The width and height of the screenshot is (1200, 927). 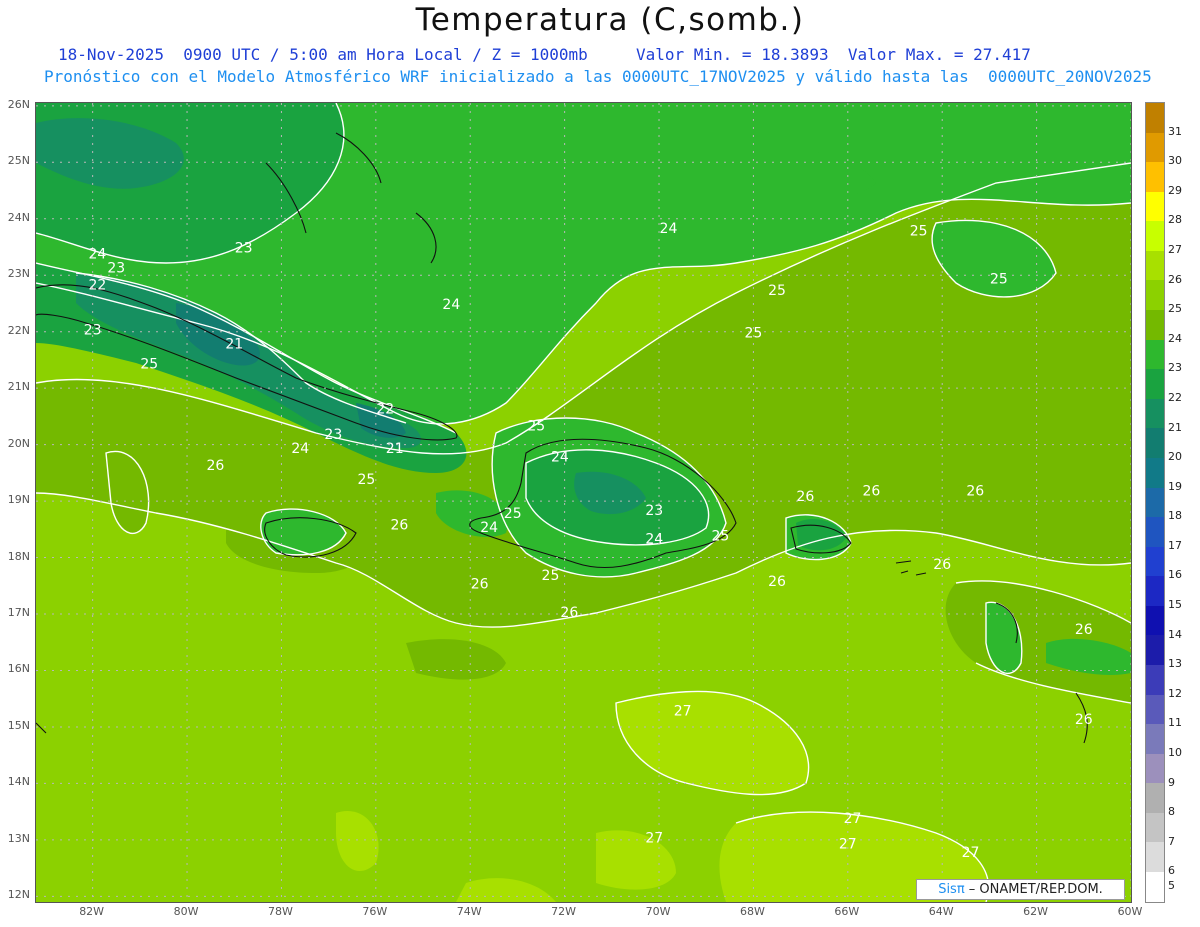 What do you see at coordinates (1171, 812) in the screenshot?
I see `colorbar-label: 8` at bounding box center [1171, 812].